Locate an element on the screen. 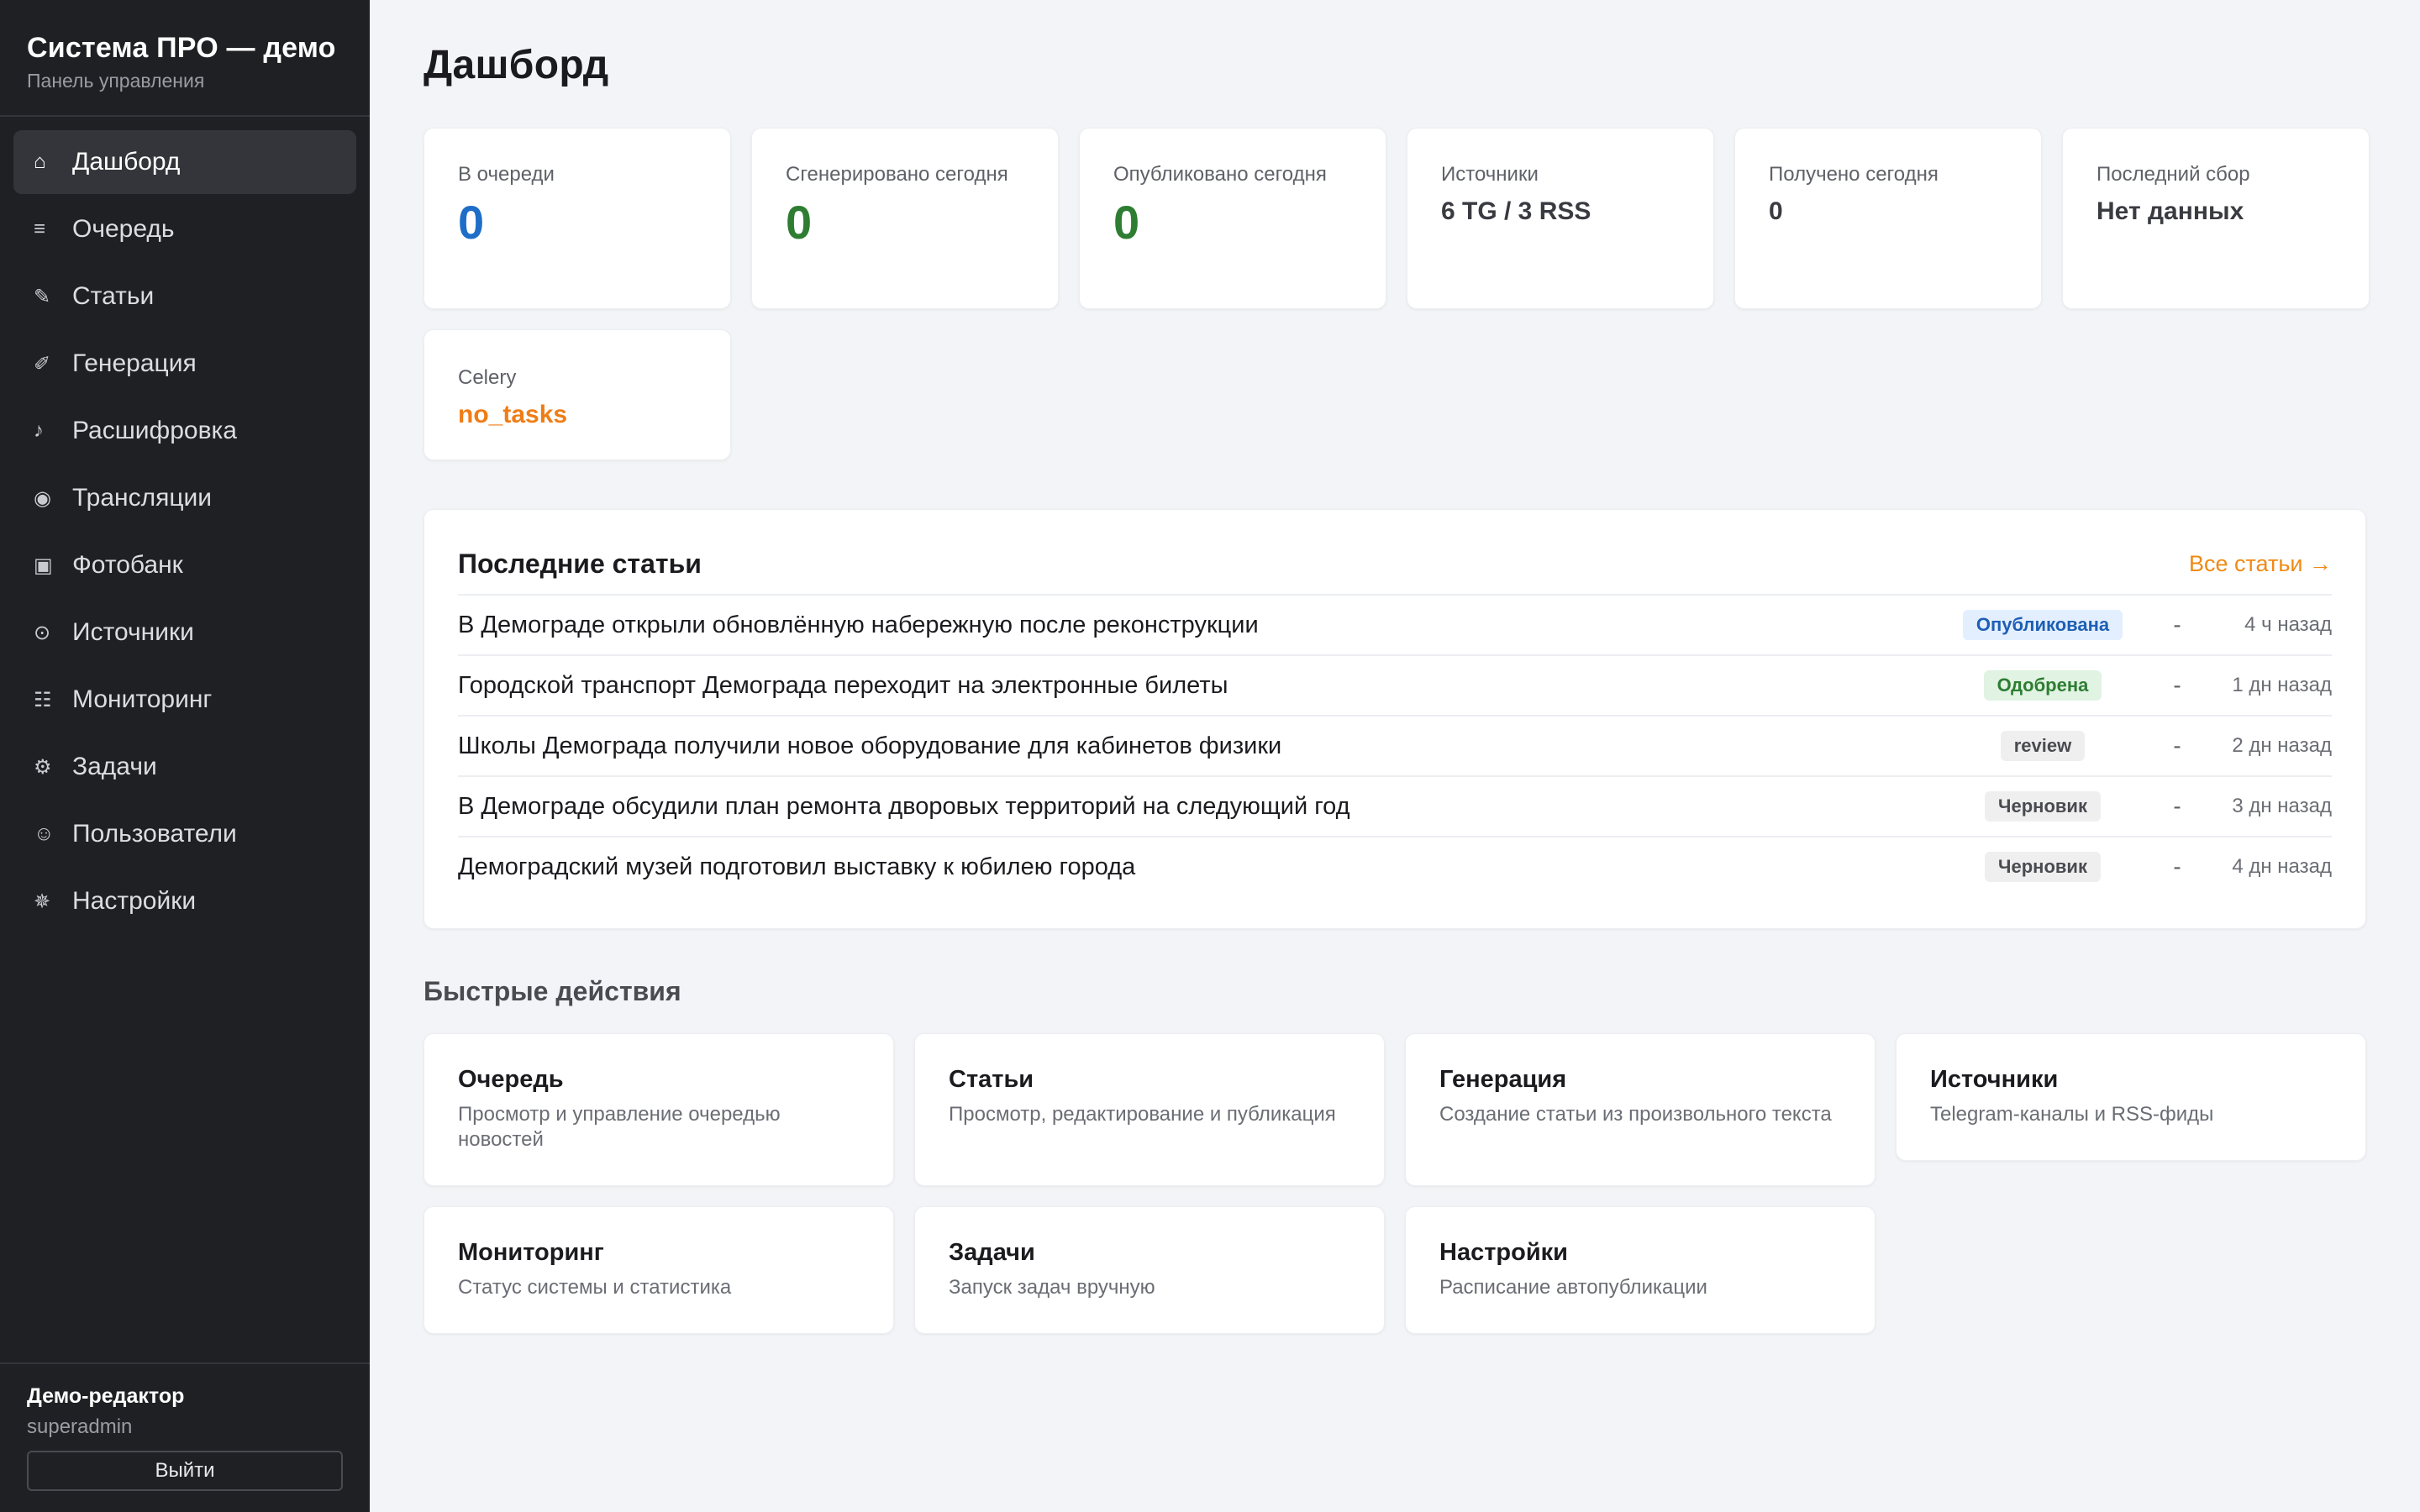  sidebar-item-queue: ≡ Очередь is located at coordinates (184, 229).